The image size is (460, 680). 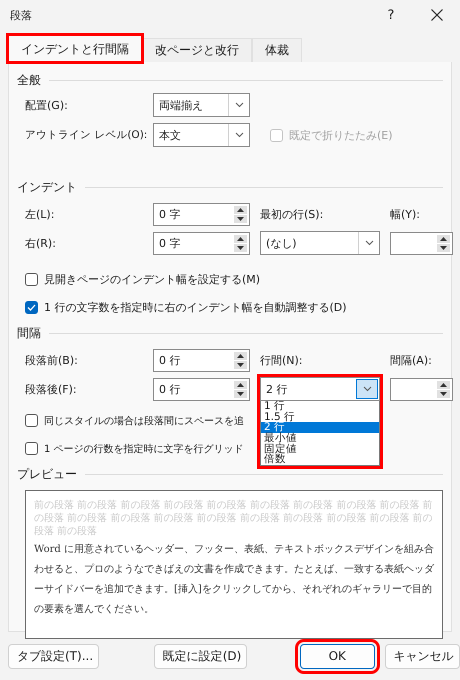 I want to click on field-label: 段落後(F):, so click(x=51, y=389).